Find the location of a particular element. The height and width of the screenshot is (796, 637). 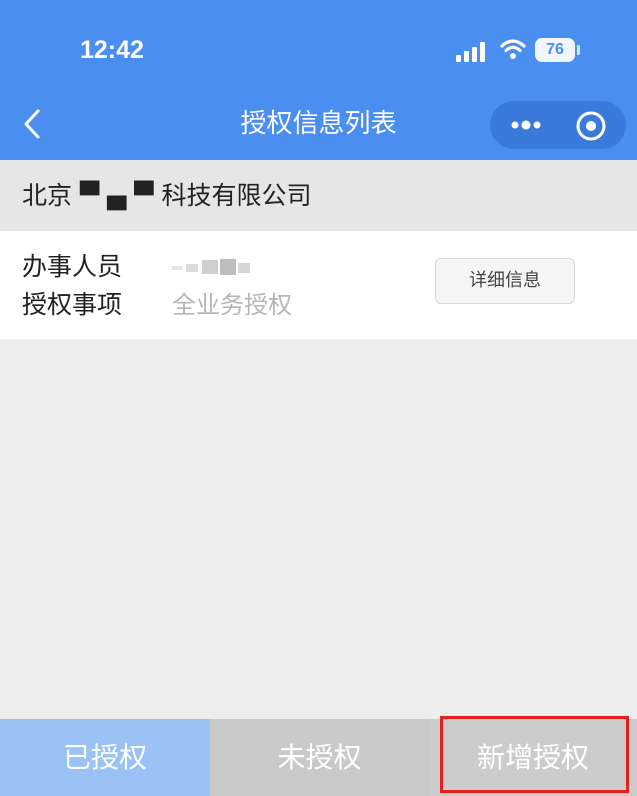

battery-tip is located at coordinates (578, 50).